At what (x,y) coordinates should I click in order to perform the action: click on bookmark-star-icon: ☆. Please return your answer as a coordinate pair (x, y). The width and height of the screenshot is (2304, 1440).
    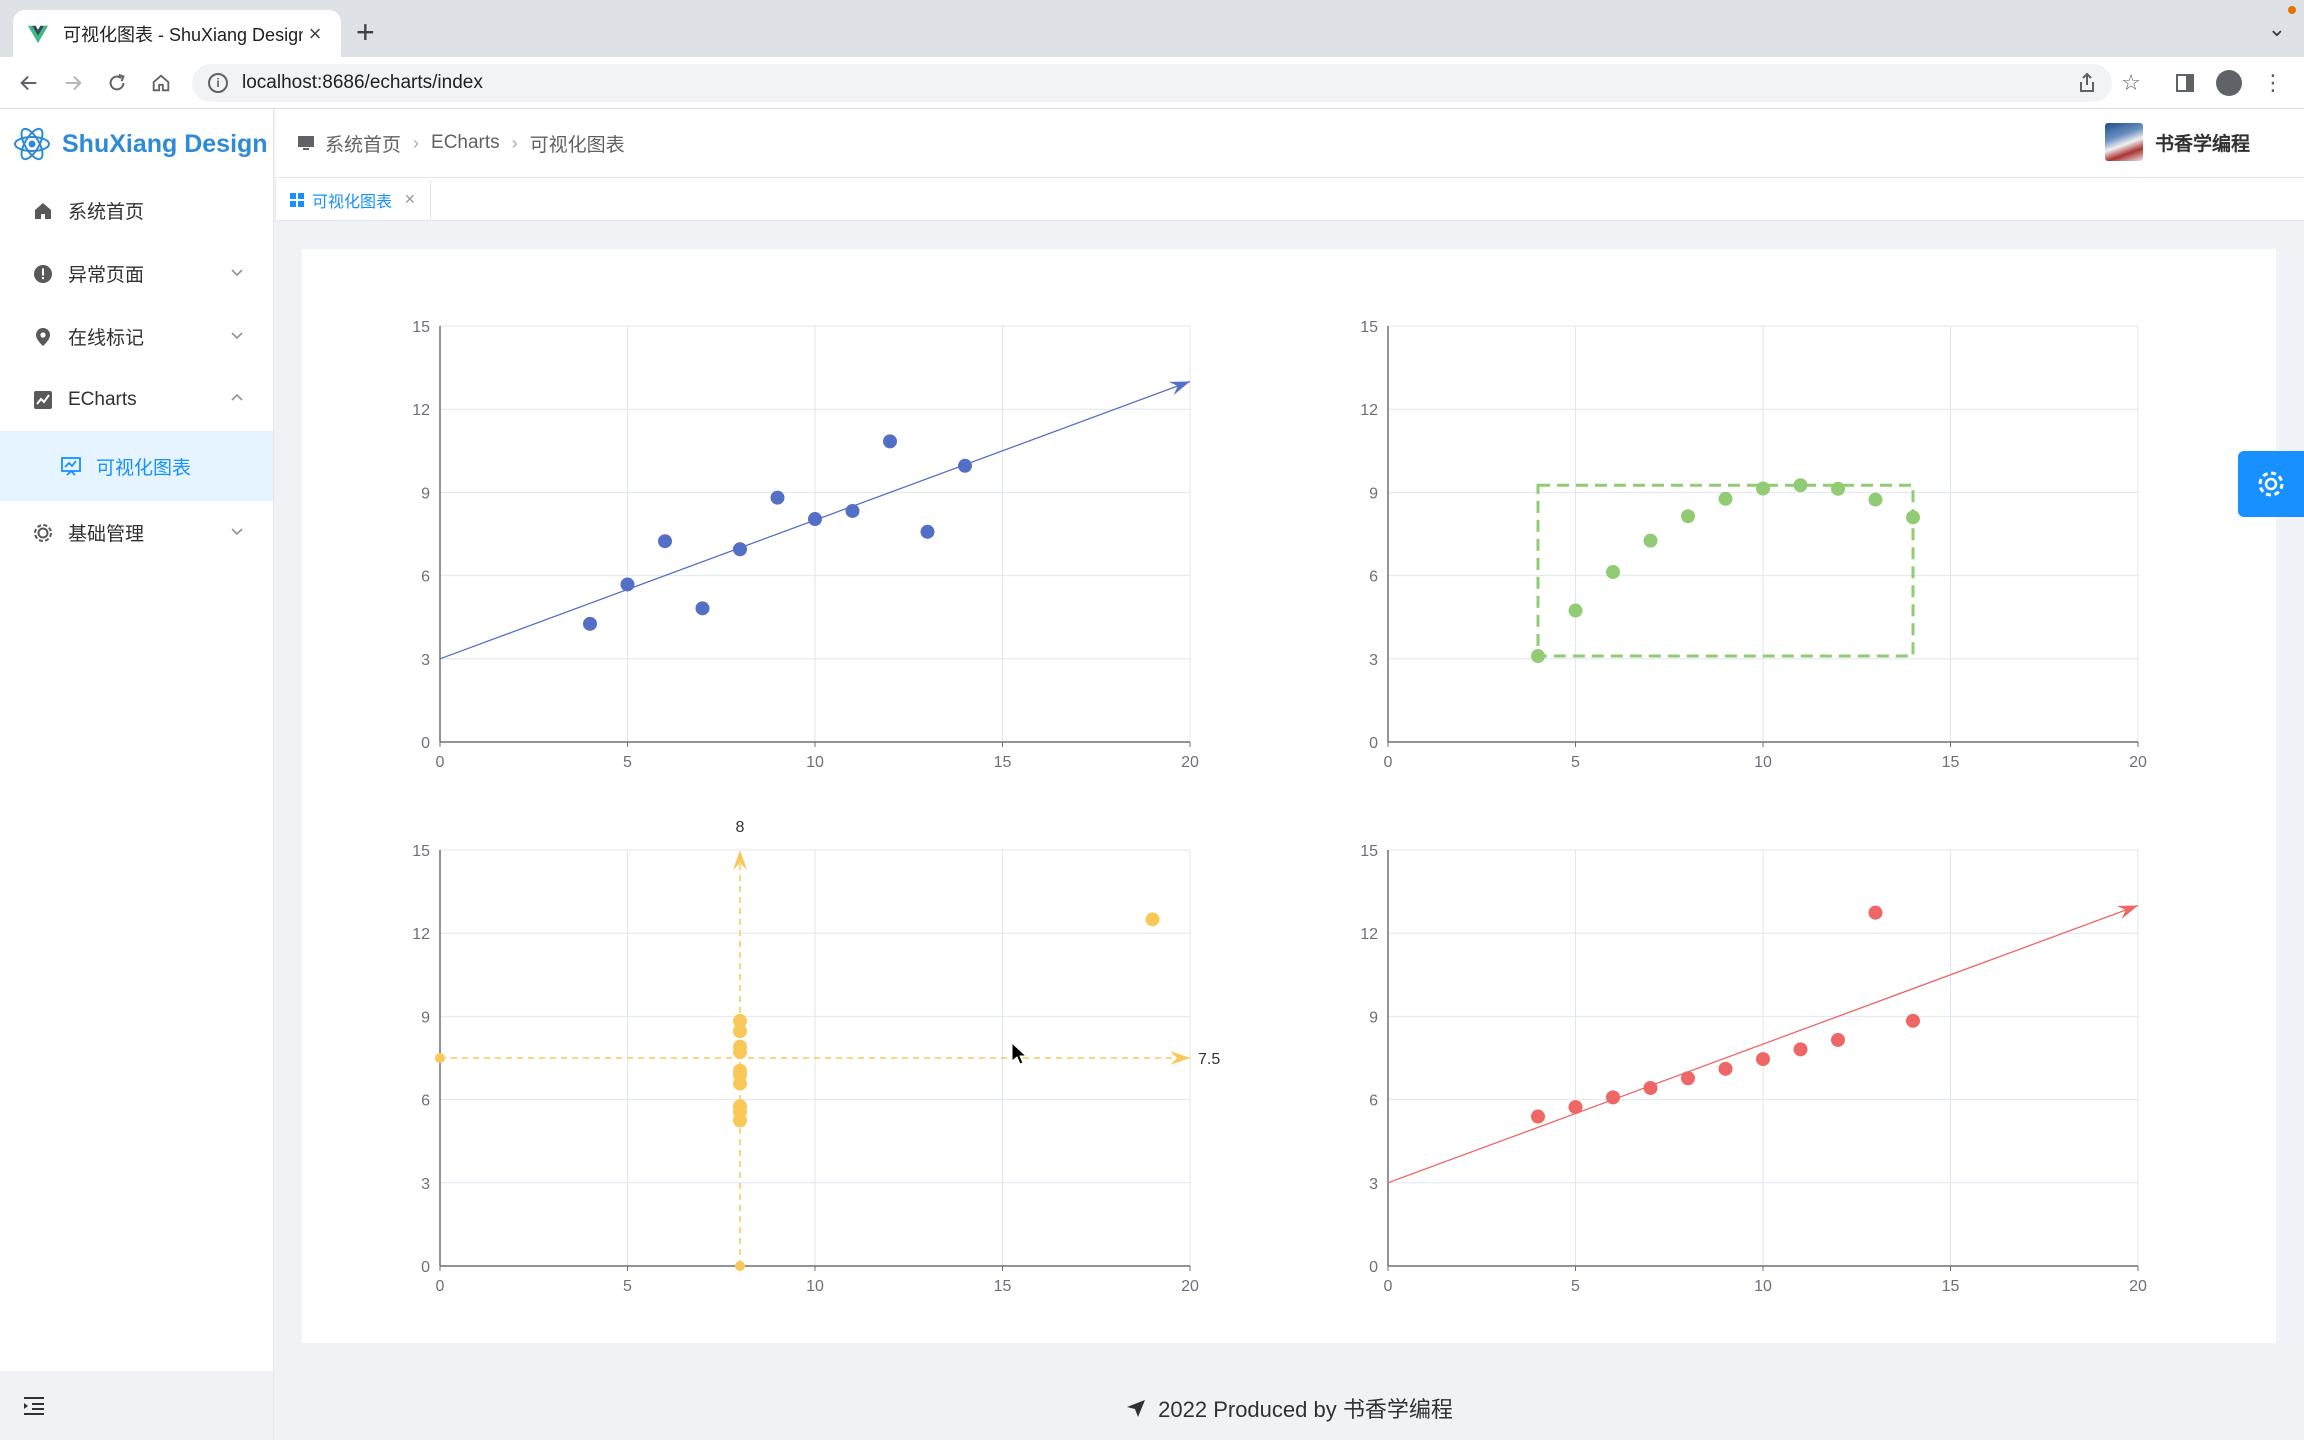
    Looking at the image, I should click on (2131, 83).